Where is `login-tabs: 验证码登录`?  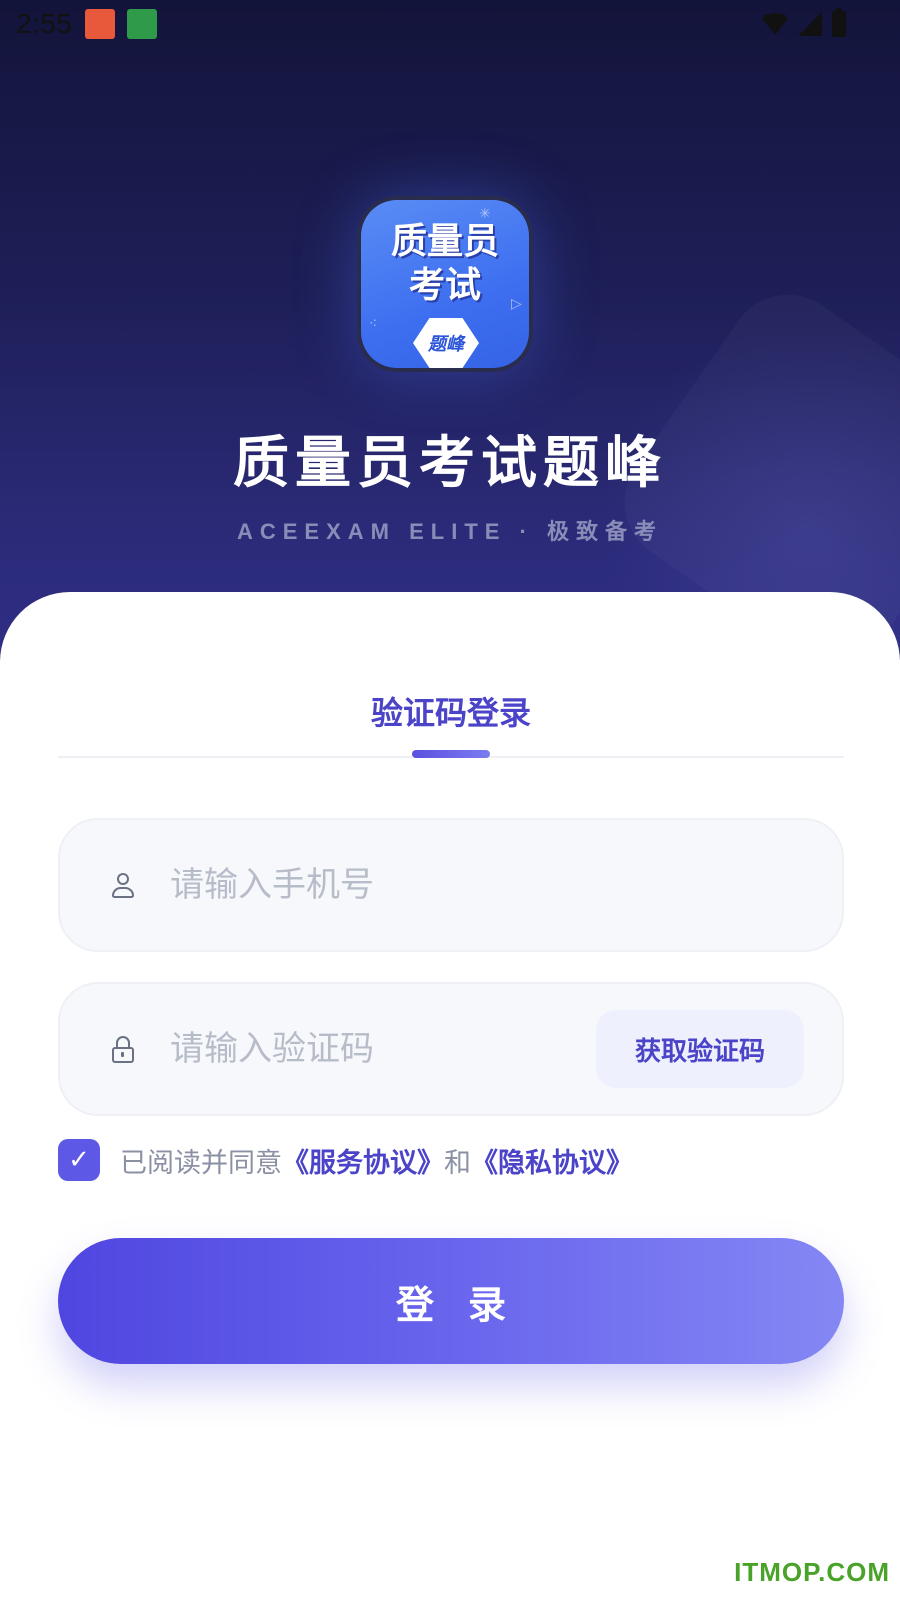 login-tabs: 验证码登录 is located at coordinates (451, 725).